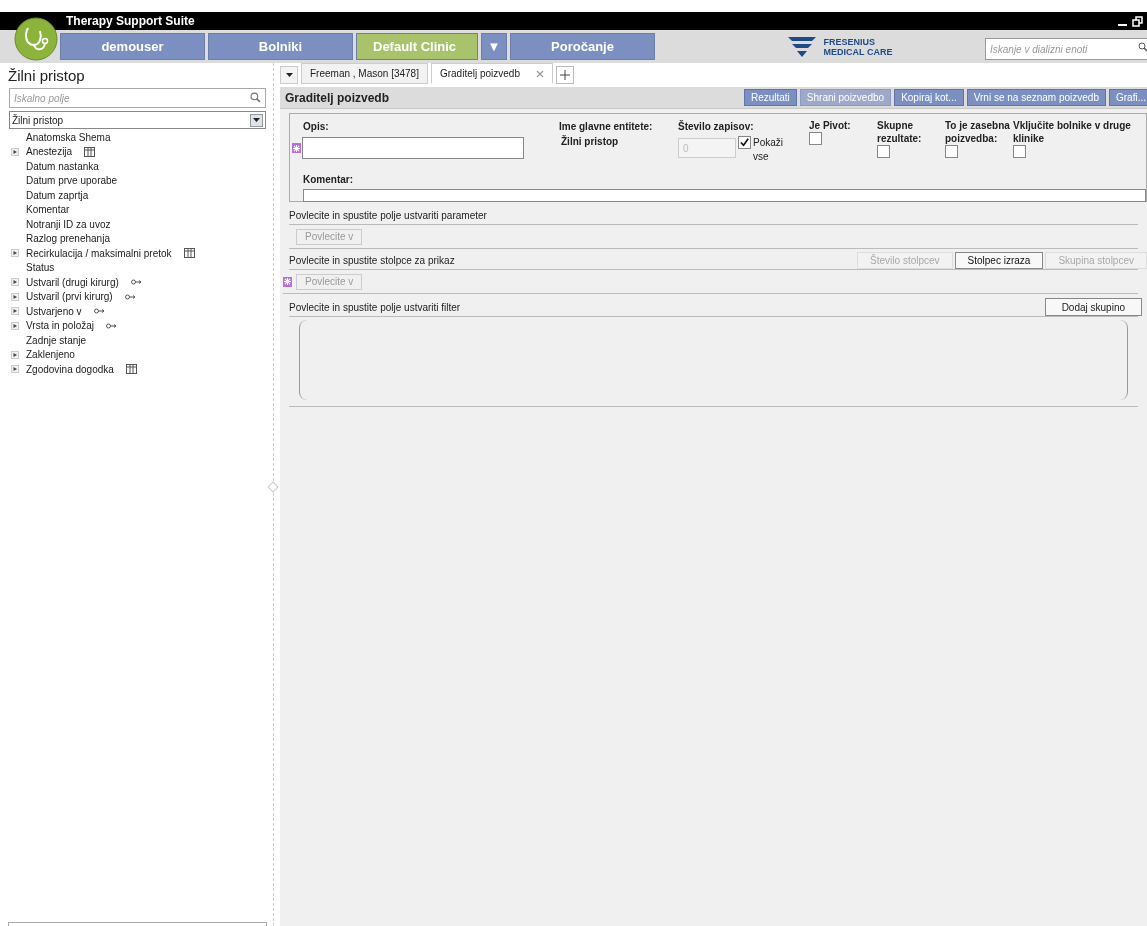 The height and width of the screenshot is (926, 1147). What do you see at coordinates (54, 311) in the screenshot?
I see `tree-item: Ustvarjeno v` at bounding box center [54, 311].